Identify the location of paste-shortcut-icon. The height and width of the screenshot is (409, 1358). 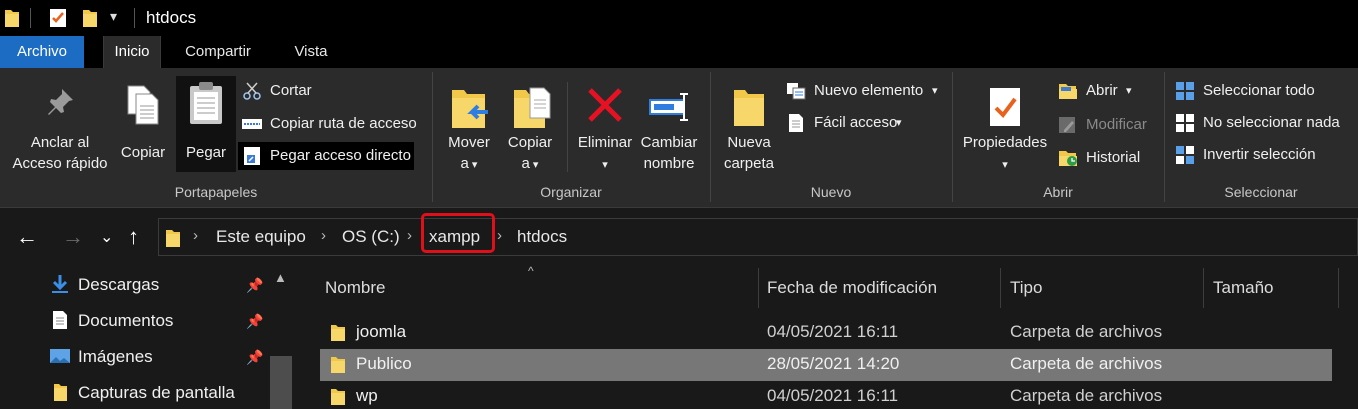
(252, 156).